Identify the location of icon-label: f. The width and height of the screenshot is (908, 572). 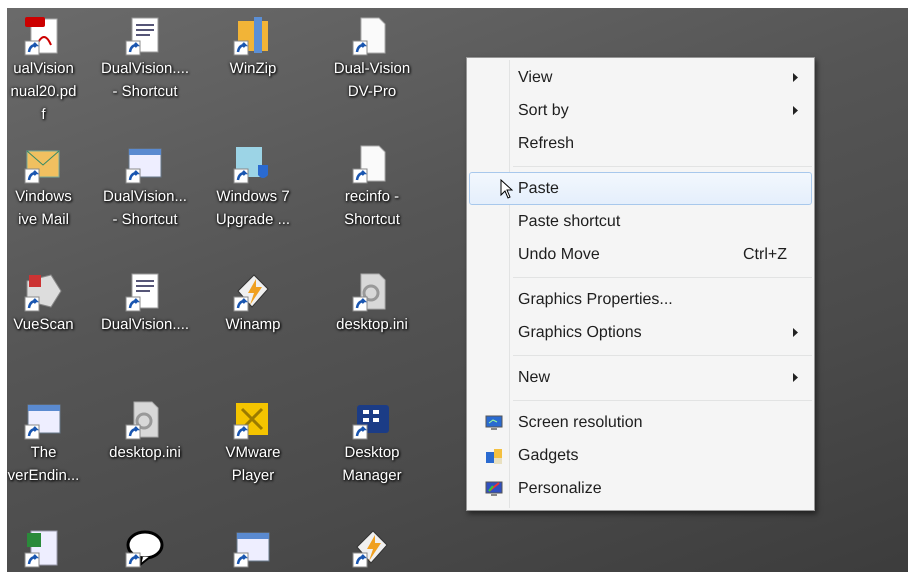
(43, 115).